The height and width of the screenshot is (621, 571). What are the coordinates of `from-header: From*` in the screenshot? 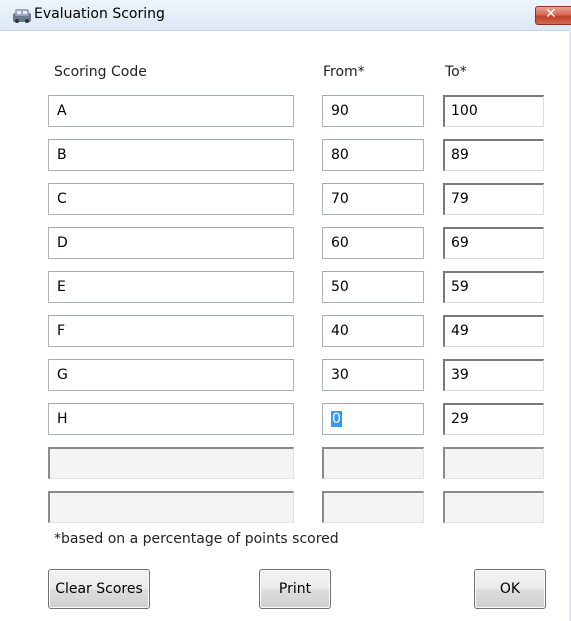 It's located at (344, 72).